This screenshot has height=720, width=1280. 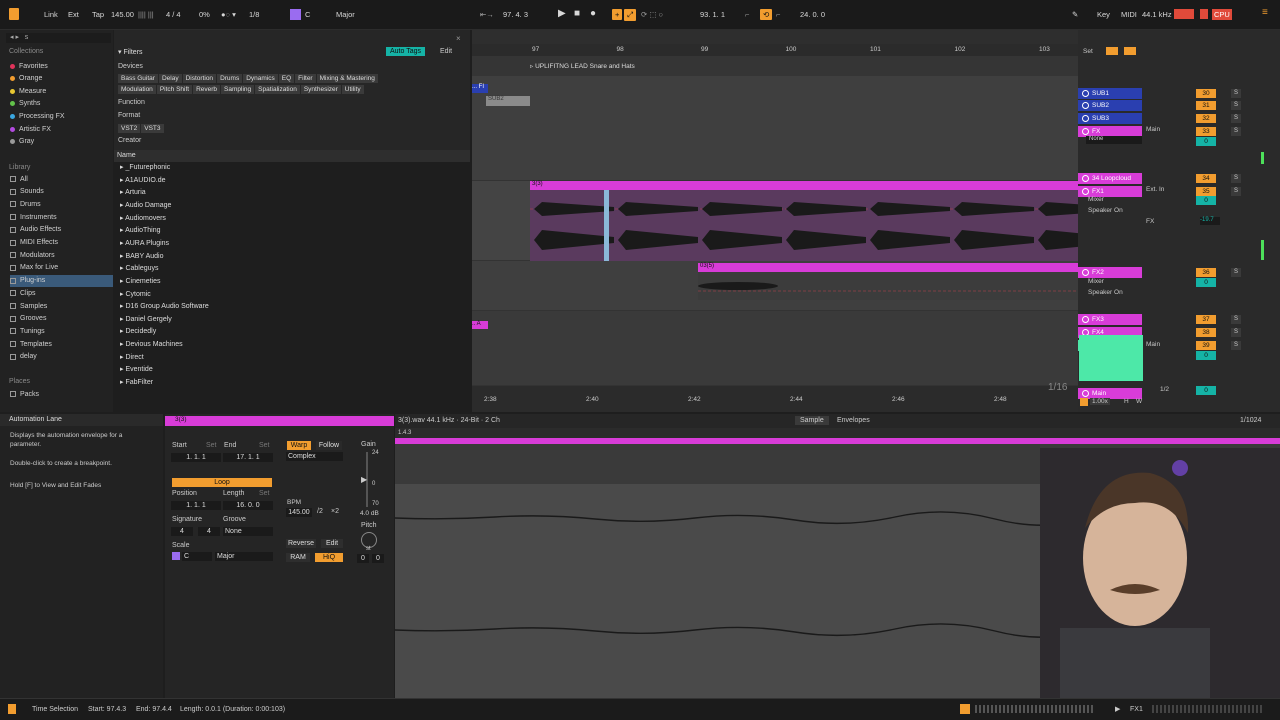 I want to click on midi-map-button: MIDI, so click(x=1129, y=14).